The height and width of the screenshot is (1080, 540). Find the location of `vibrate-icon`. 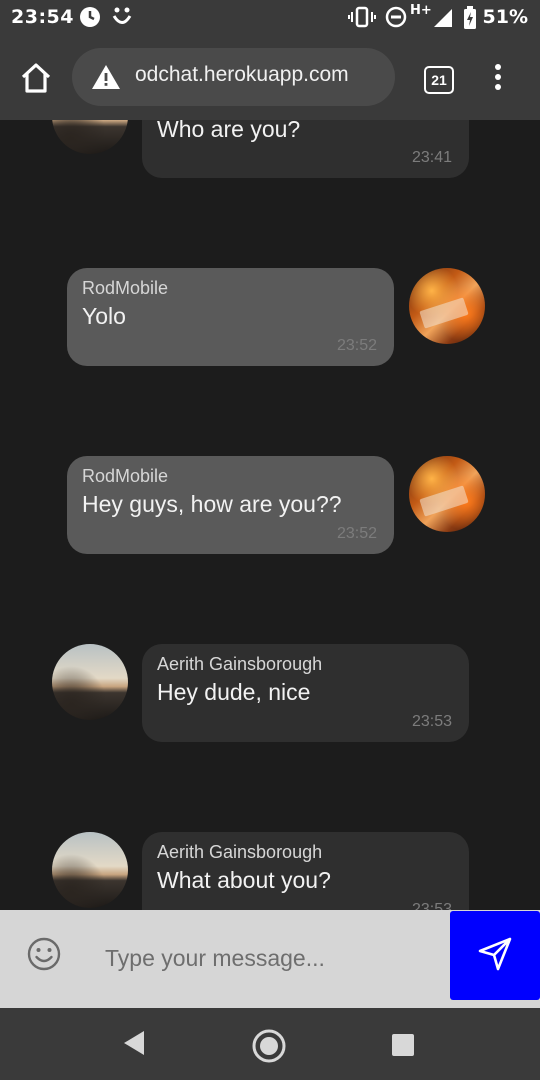

vibrate-icon is located at coordinates (362, 17).